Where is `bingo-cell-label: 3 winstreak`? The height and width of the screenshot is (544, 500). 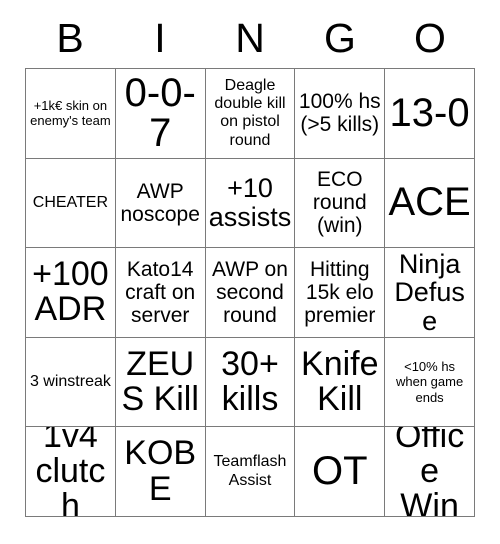 bingo-cell-label: 3 winstreak is located at coordinates (70, 381).